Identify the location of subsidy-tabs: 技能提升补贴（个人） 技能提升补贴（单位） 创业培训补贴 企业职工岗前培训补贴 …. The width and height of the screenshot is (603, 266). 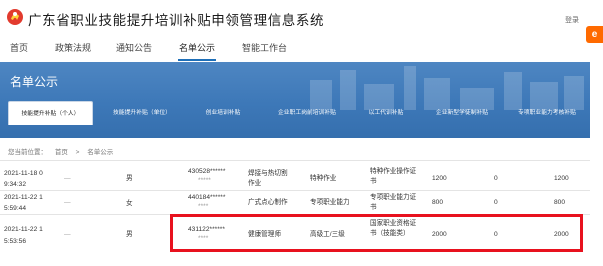
(298, 113).